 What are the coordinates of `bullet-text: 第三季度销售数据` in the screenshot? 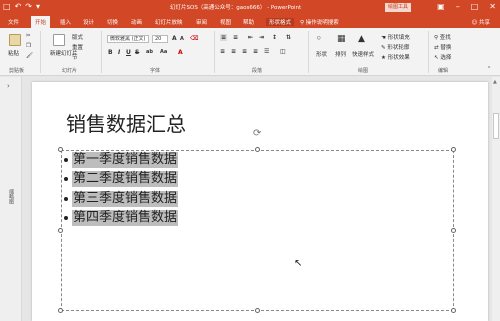 It's located at (125, 198).